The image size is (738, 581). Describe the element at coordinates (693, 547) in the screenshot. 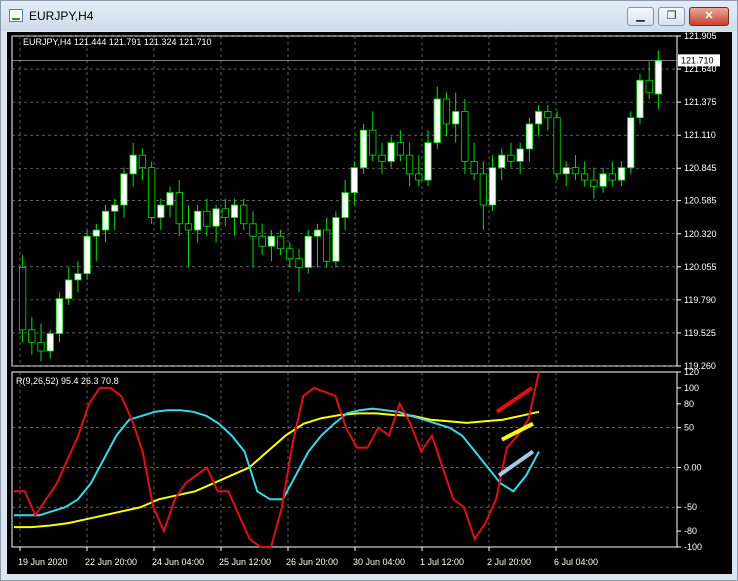

I see `indicator-tick-label: -100` at that location.